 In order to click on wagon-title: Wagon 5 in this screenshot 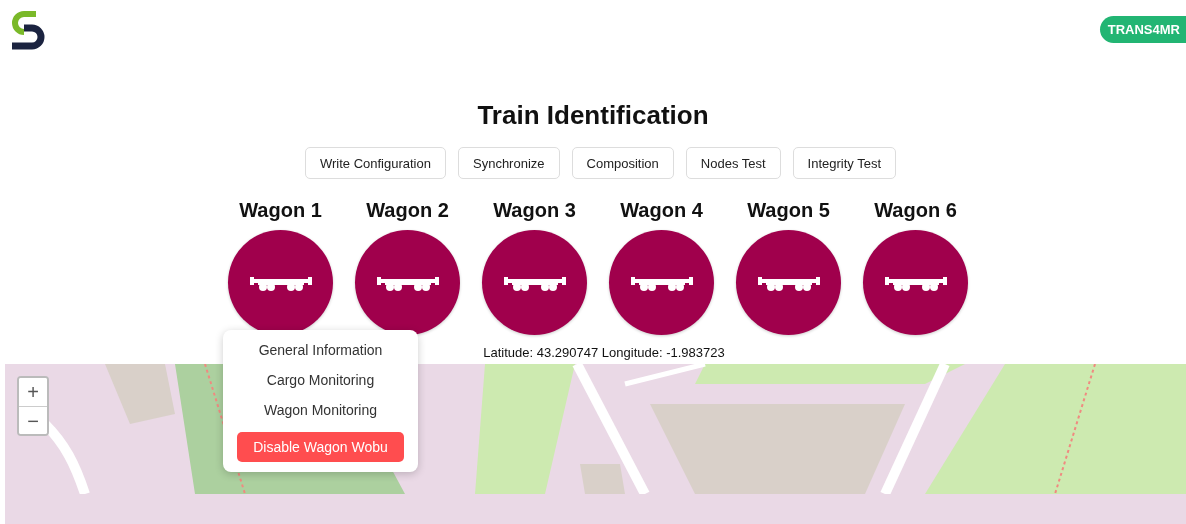, I will do `click(788, 210)`.